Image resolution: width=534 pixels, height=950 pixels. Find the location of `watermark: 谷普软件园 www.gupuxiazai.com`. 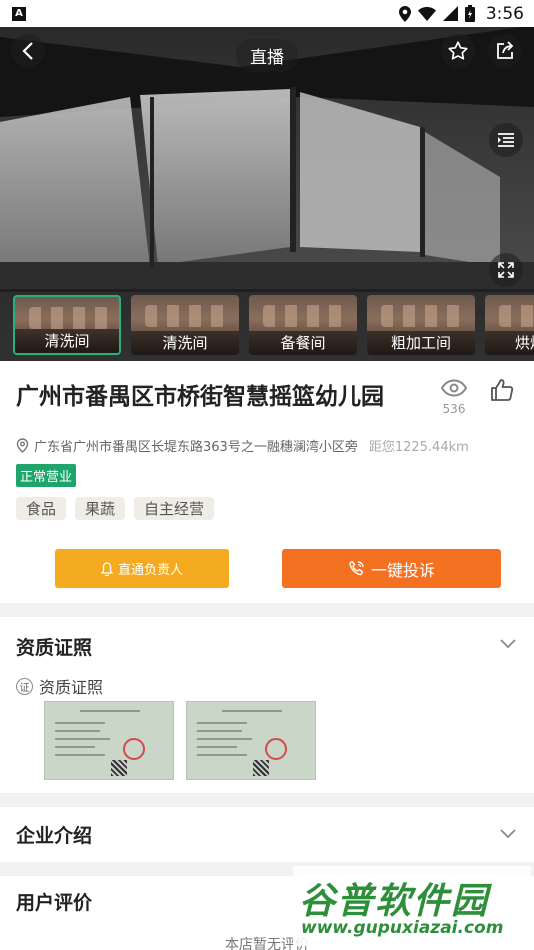

watermark: 谷普软件园 www.gupuxiazai.com is located at coordinates (412, 906).